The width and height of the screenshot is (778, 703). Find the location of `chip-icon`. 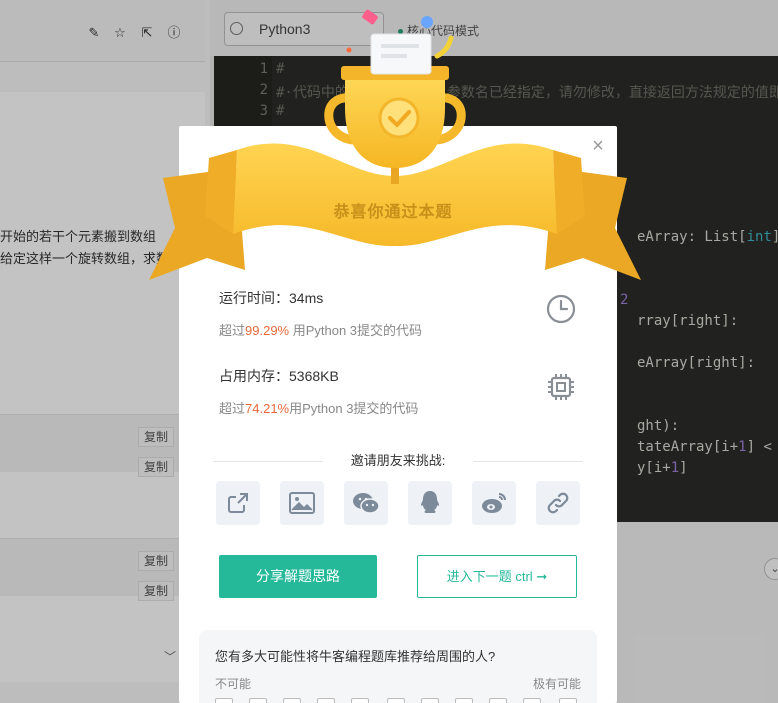

chip-icon is located at coordinates (561, 387).